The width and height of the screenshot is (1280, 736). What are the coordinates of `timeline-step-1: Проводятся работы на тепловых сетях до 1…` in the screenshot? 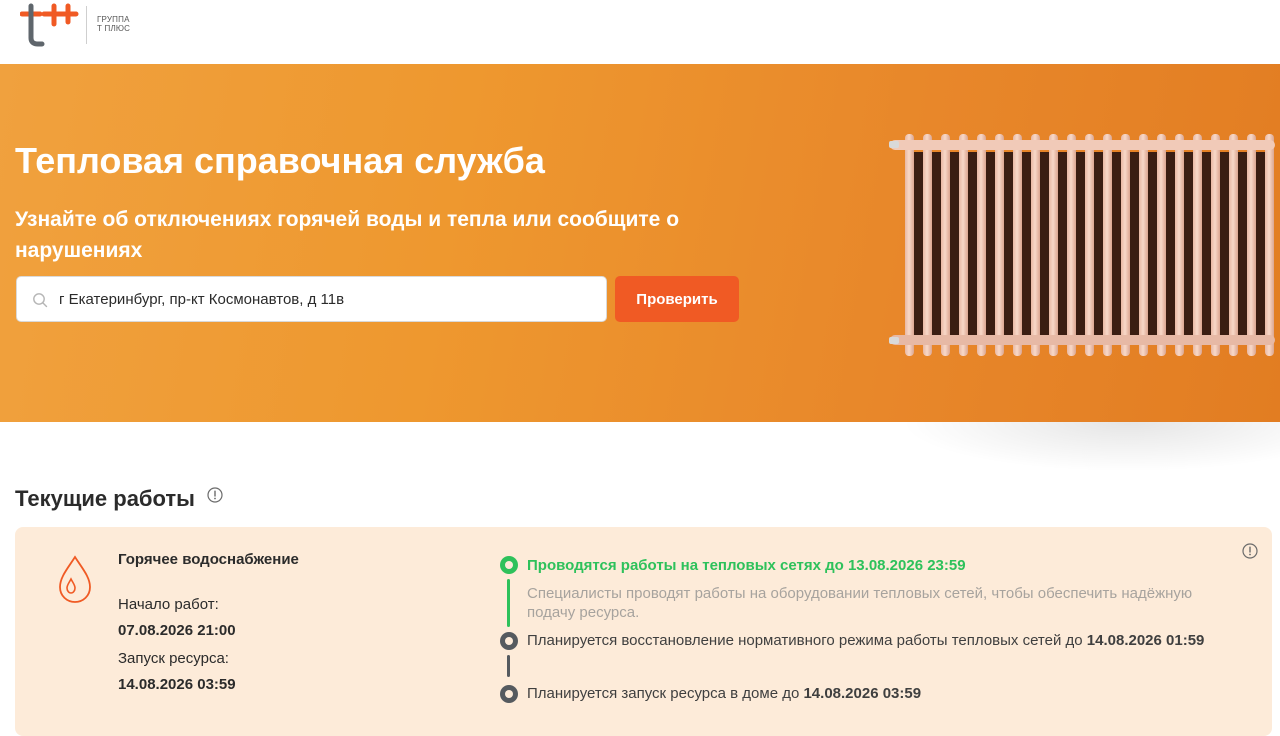 It's located at (877, 566).